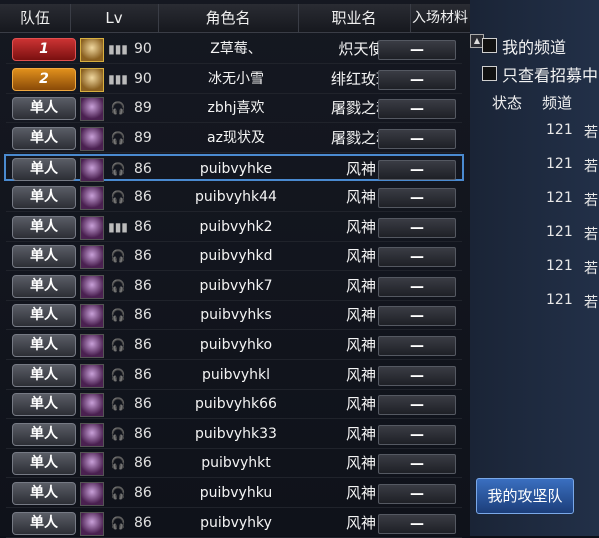 Image resolution: width=599 pixels, height=538 pixels. Describe the element at coordinates (44, 49) in the screenshot. I see `team-badge: 1` at that location.